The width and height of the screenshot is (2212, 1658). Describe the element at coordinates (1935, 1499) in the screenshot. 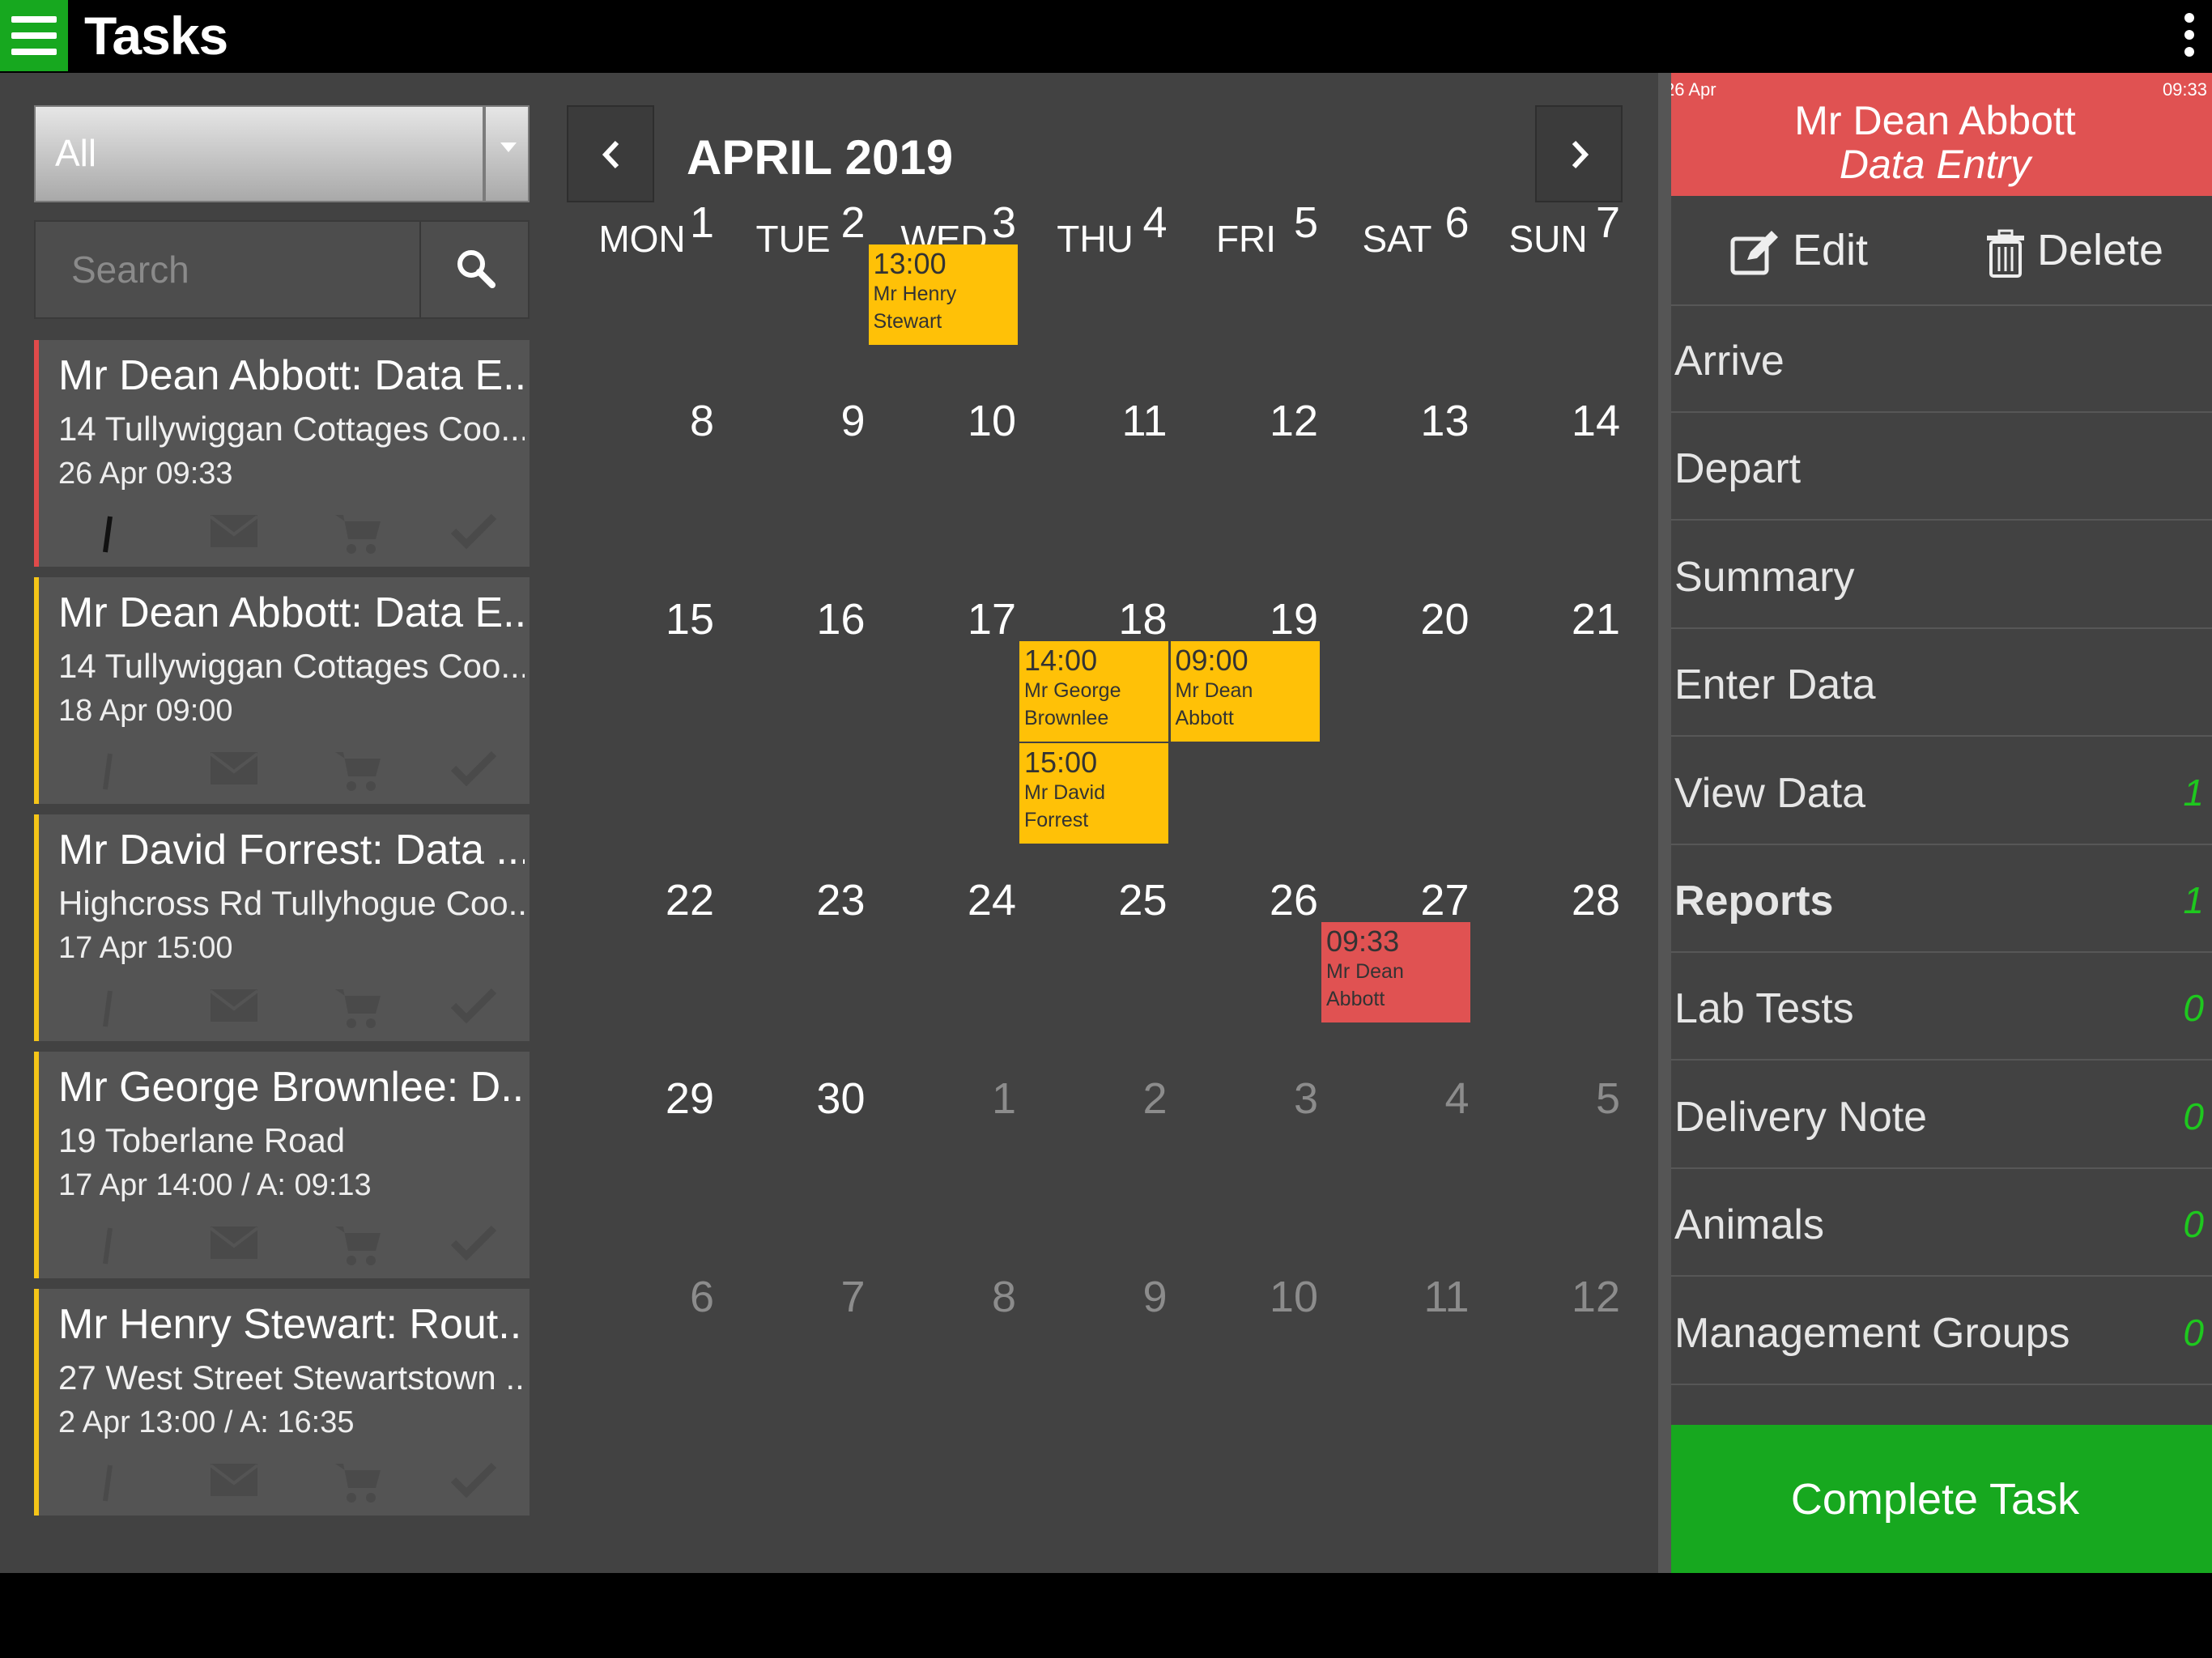

I see `complete-task-button: Complete Task` at that location.